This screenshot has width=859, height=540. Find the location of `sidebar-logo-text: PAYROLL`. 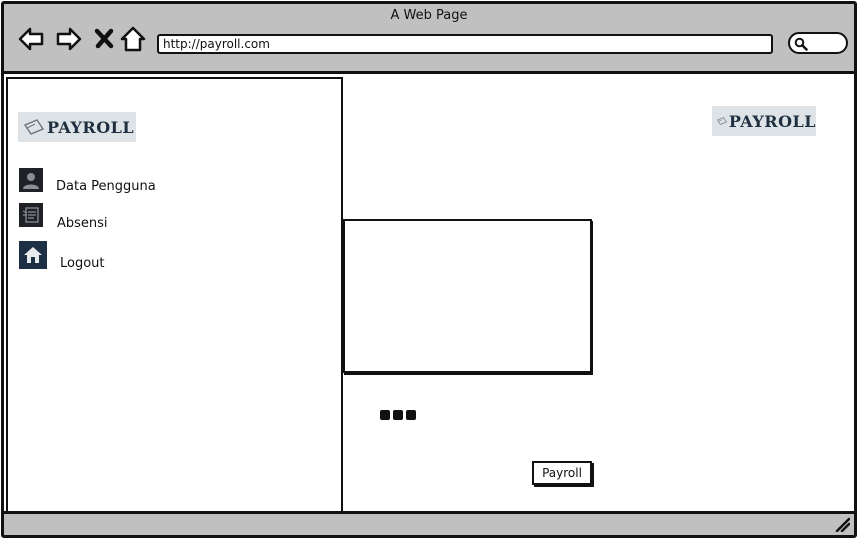

sidebar-logo-text: PAYROLL is located at coordinates (91, 127).